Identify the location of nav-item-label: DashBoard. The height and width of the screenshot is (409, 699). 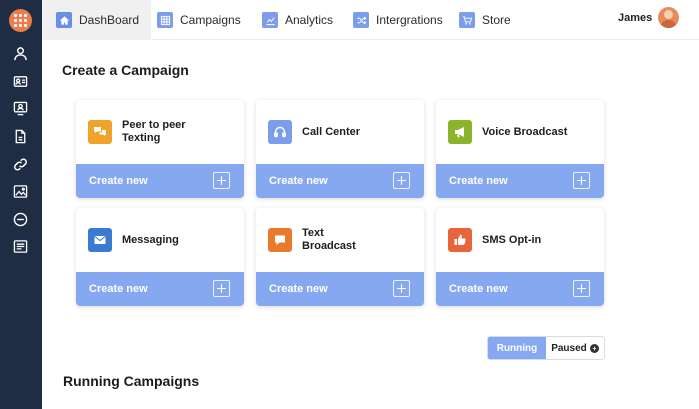
(109, 20).